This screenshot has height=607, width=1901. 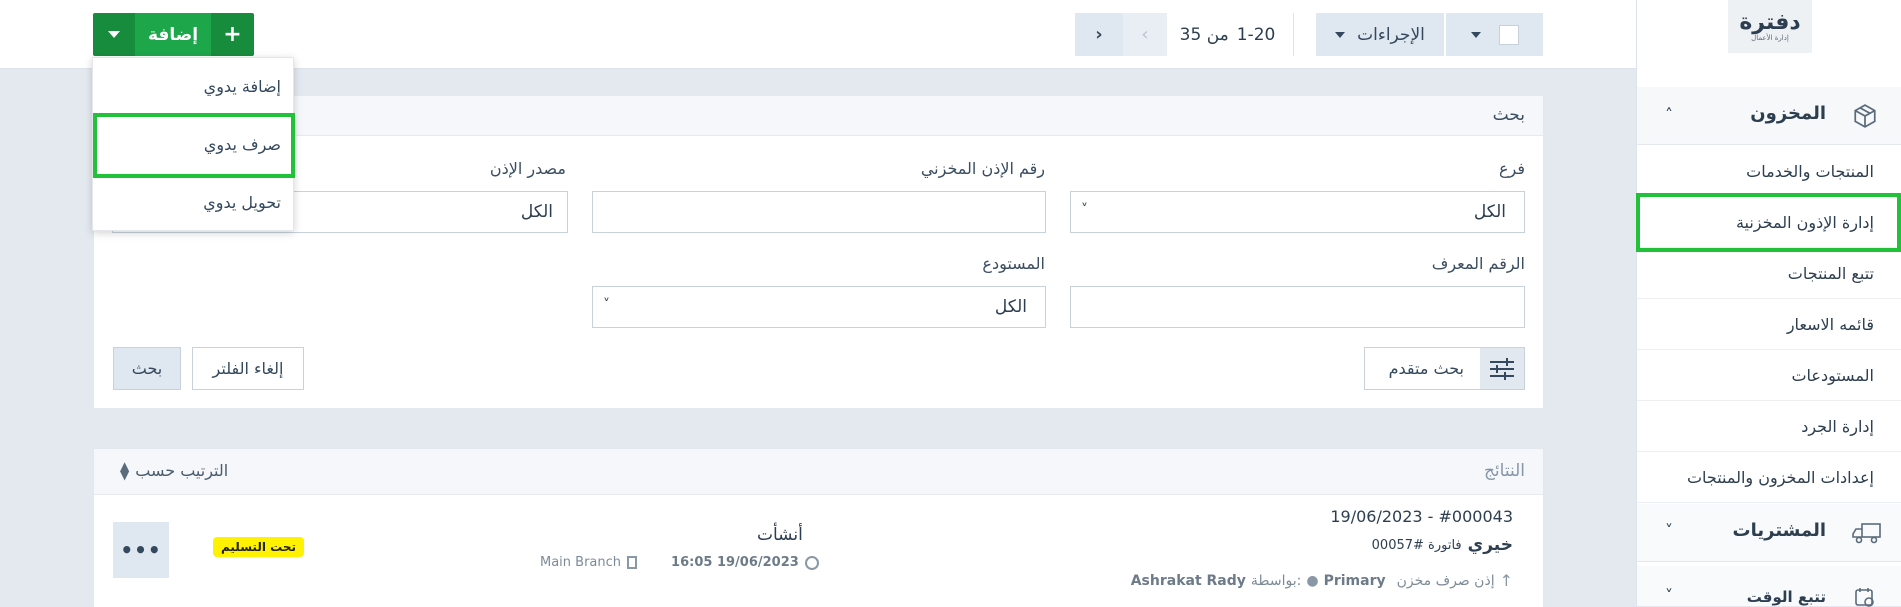 I want to click on row-client-line: فاتورة #00057 خيري, so click(x=1442, y=545).